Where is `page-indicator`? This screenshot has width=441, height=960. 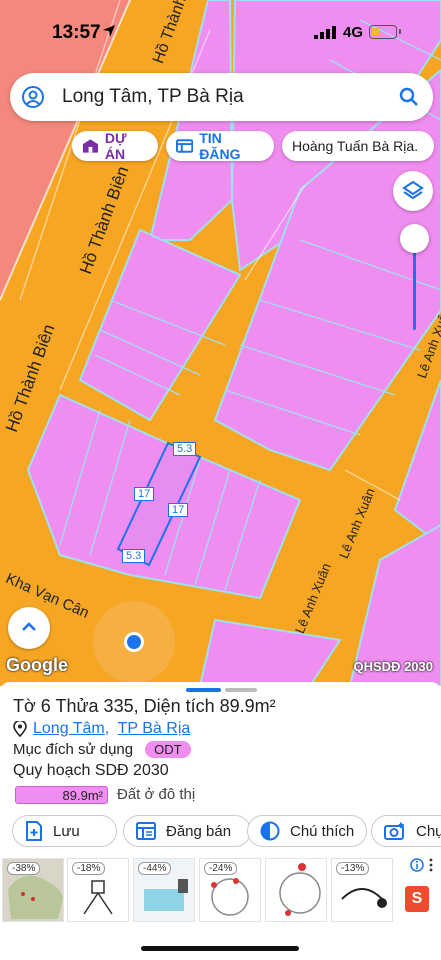 page-indicator is located at coordinates (241, 690).